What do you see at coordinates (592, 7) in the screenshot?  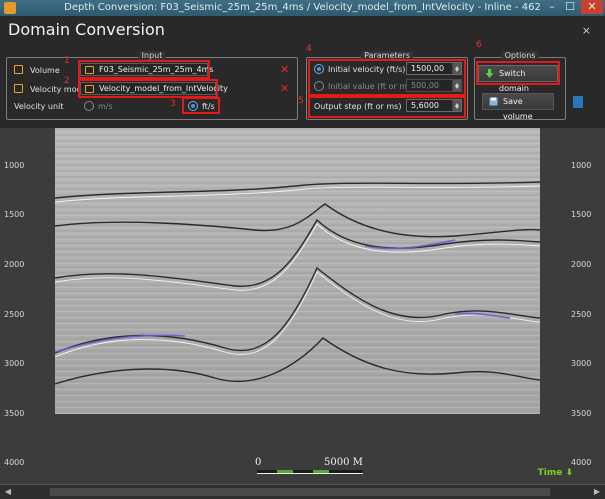 I see `close-window-button: ✕` at bounding box center [592, 7].